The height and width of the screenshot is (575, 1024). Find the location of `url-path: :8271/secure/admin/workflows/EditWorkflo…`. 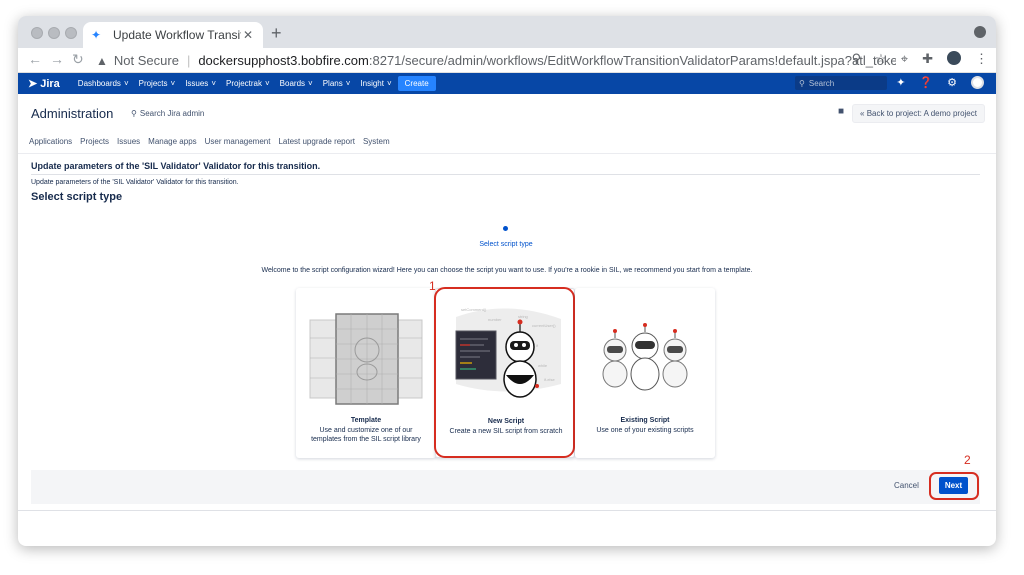

url-path: :8271/secure/admin/workflows/EditWorkflo… is located at coordinates (632, 60).